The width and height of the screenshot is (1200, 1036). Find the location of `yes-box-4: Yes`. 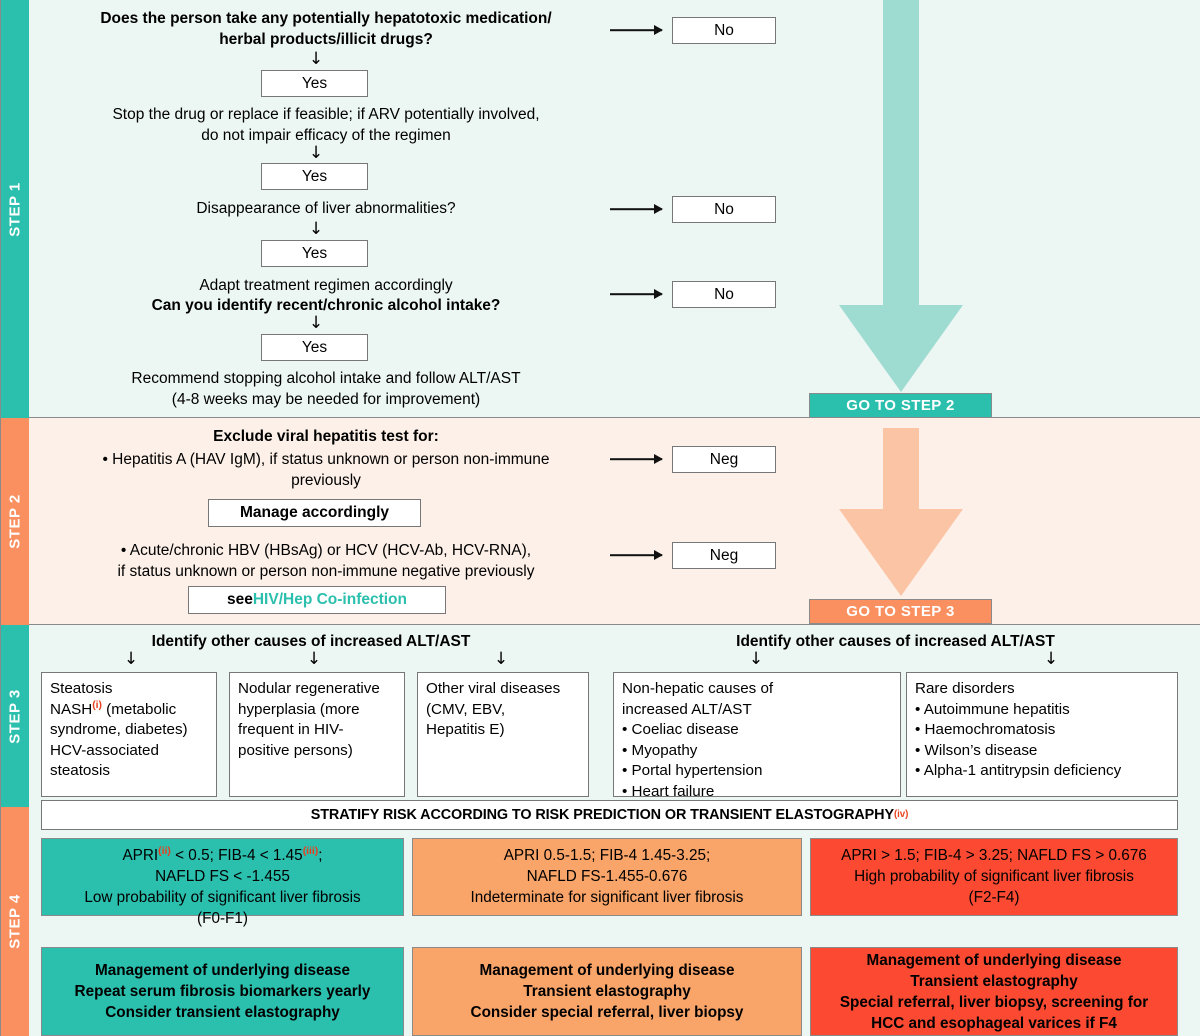

yes-box-4: Yes is located at coordinates (314, 347).